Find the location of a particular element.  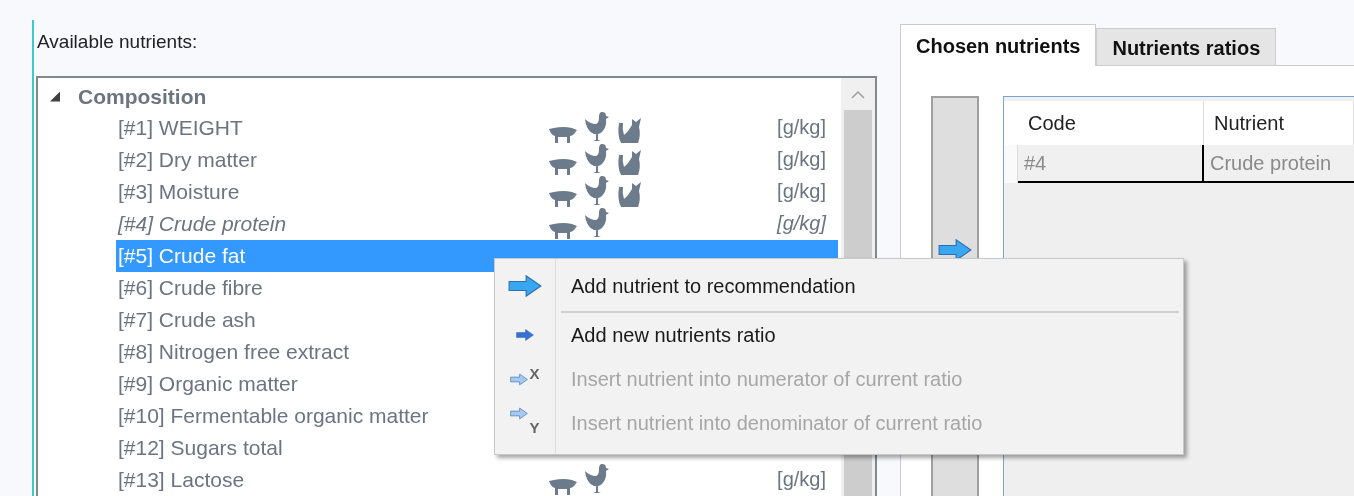

nutrient-name: [#12] Sugars total is located at coordinates (200, 447).